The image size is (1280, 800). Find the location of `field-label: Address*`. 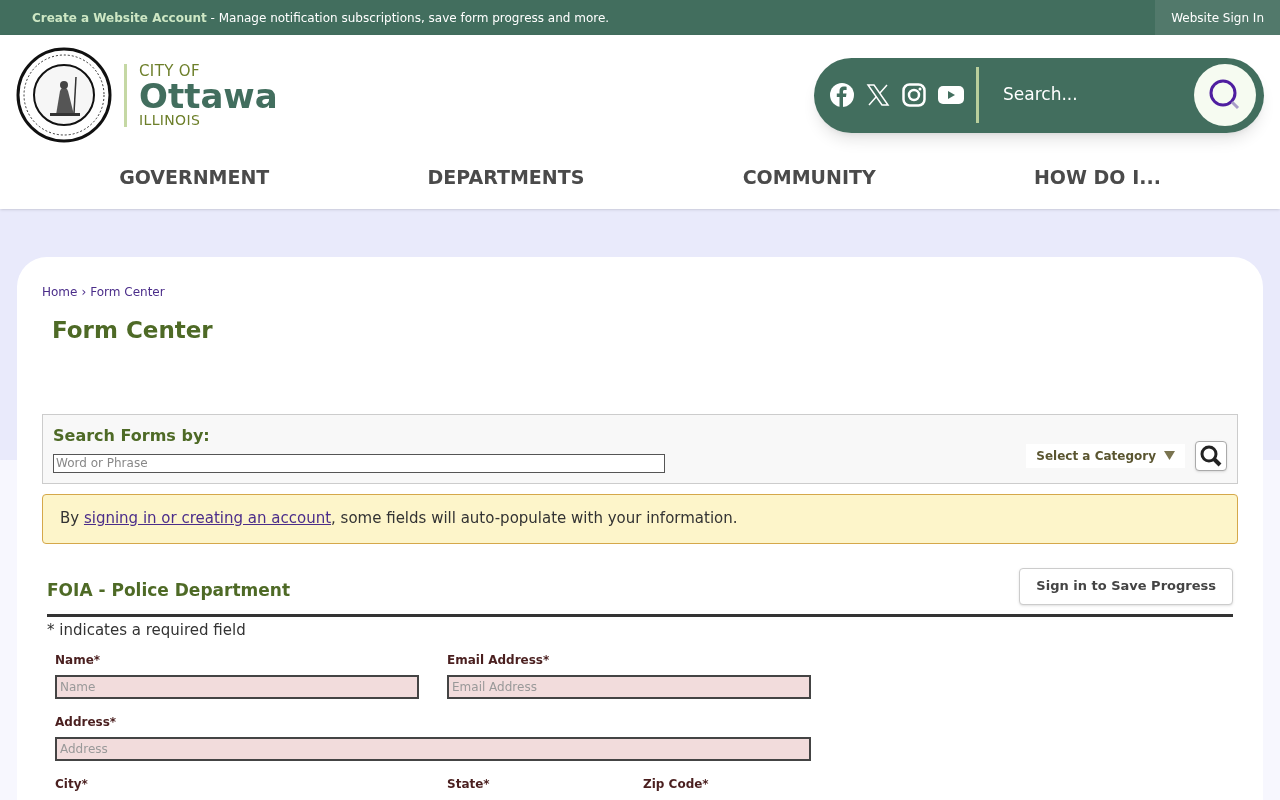

field-label: Address* is located at coordinates (86, 722).